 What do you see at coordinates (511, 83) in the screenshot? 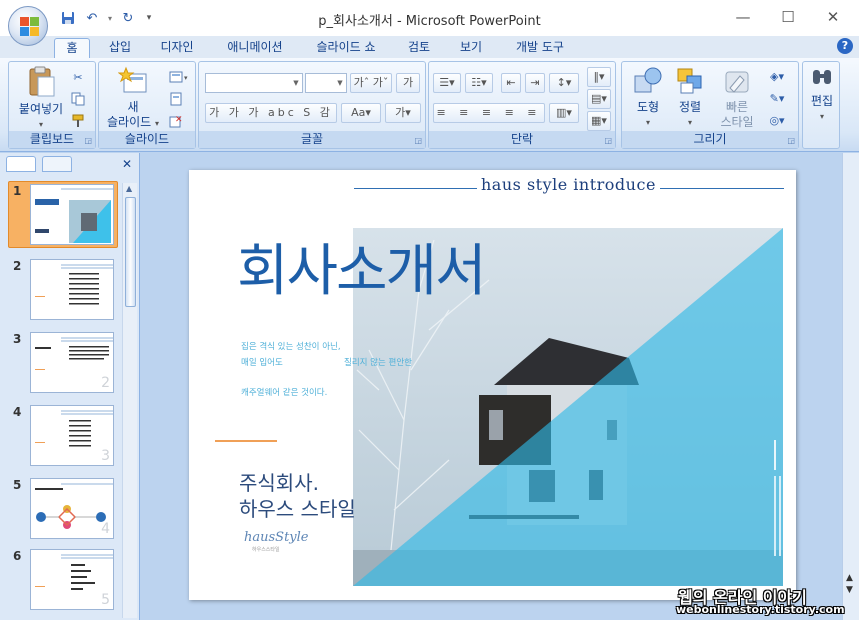
I see `decrease-indent-button: ⇤` at bounding box center [511, 83].